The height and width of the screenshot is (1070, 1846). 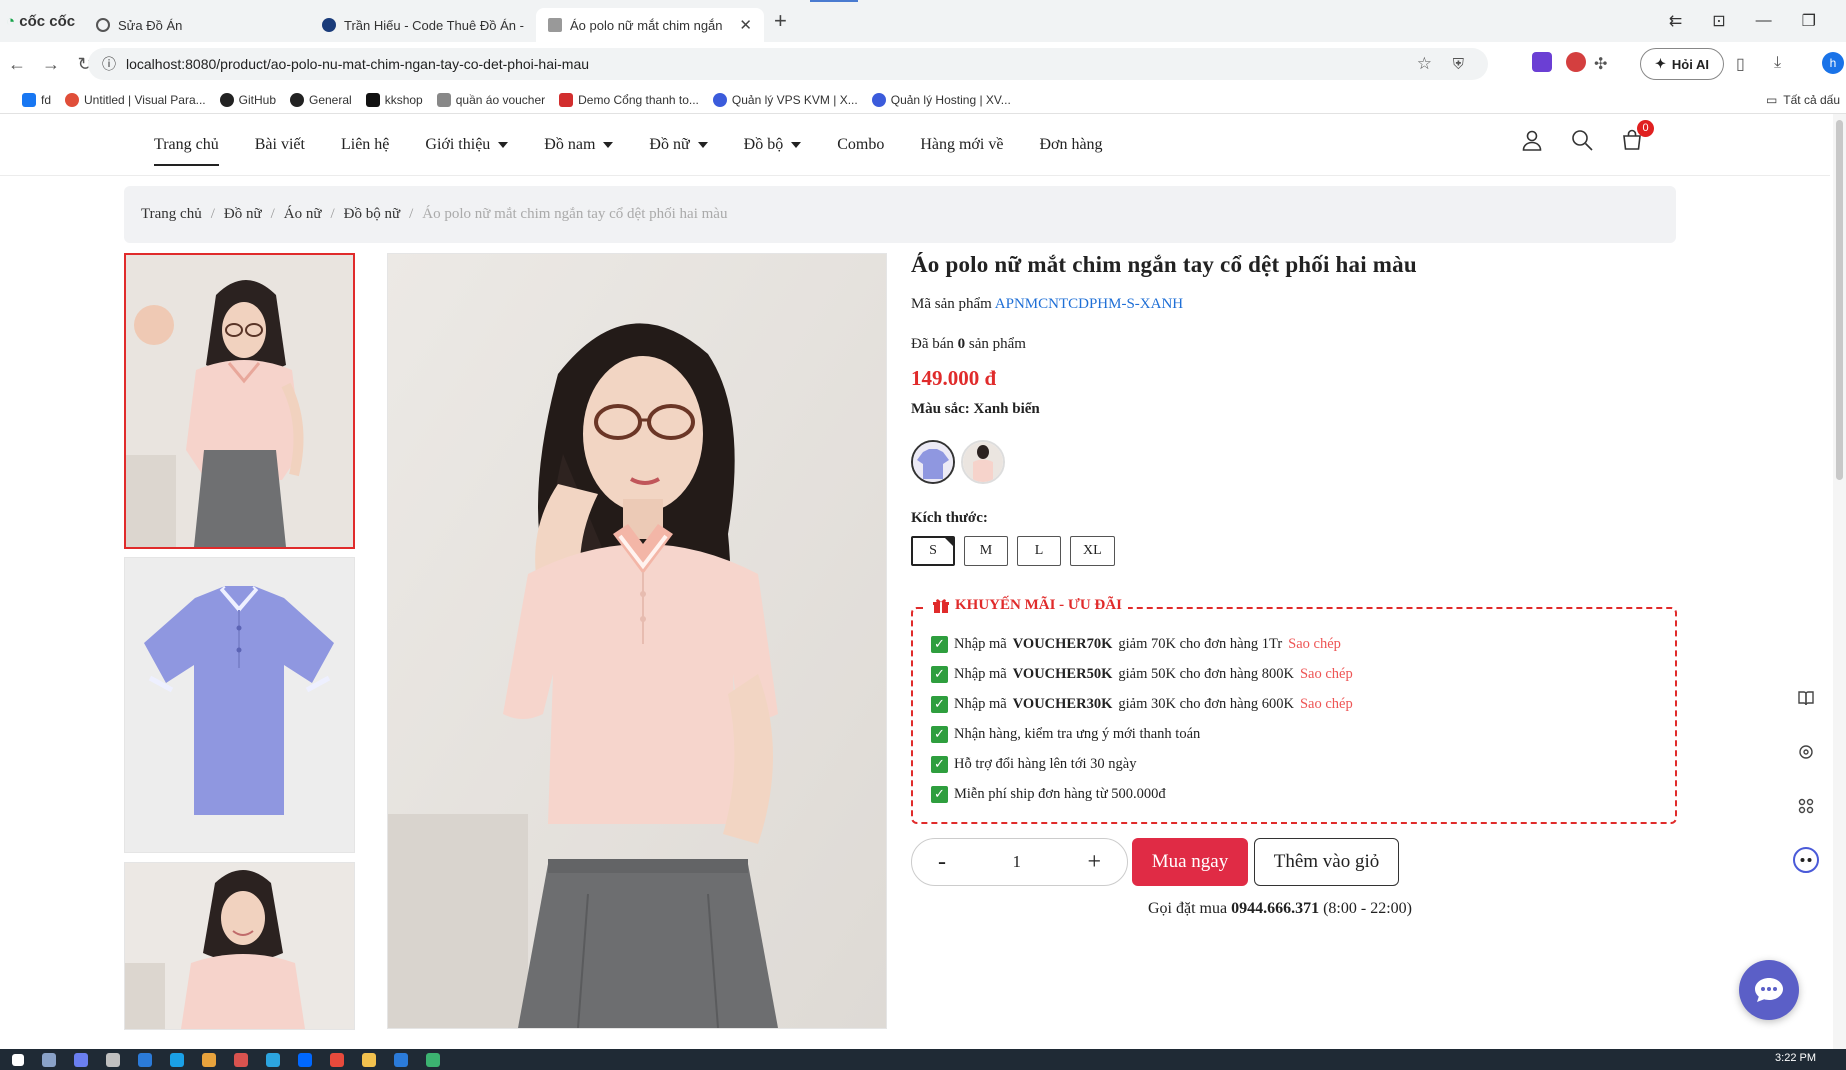 I want to click on tab-search-icon: ⇇, so click(x=1675, y=21).